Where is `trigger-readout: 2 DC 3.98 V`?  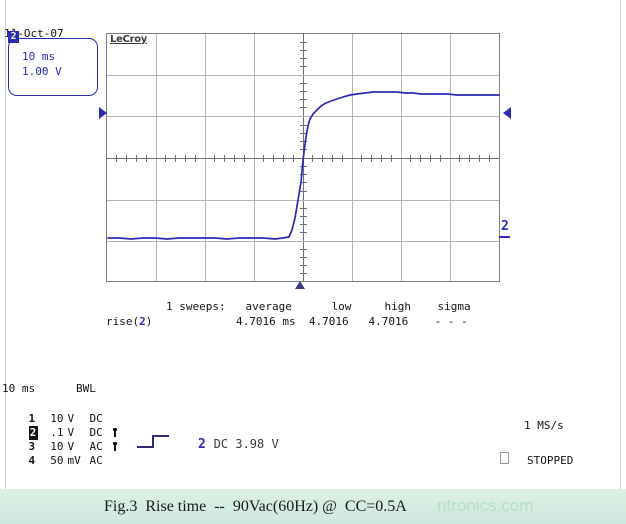 trigger-readout: 2 DC 3.98 V is located at coordinates (238, 444).